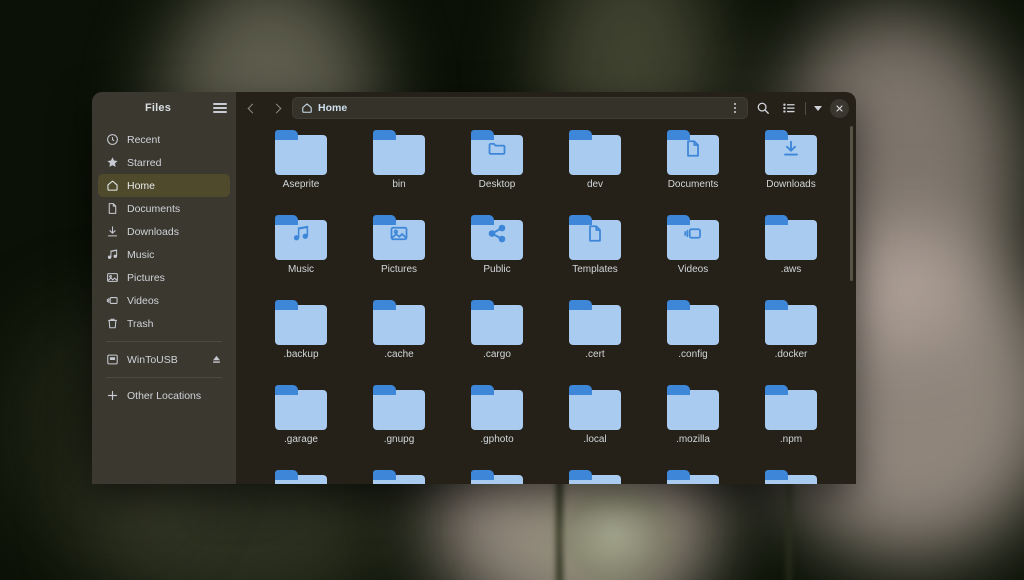 This screenshot has width=1024, height=580. Describe the element at coordinates (140, 323) in the screenshot. I see `sidebar-item-label: Trash` at that location.